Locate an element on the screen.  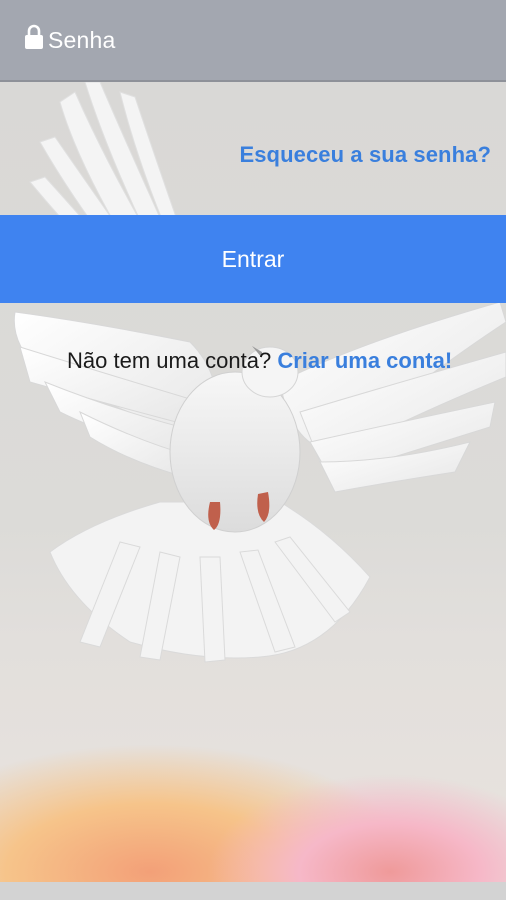
lock-icon is located at coordinates (34, 36).